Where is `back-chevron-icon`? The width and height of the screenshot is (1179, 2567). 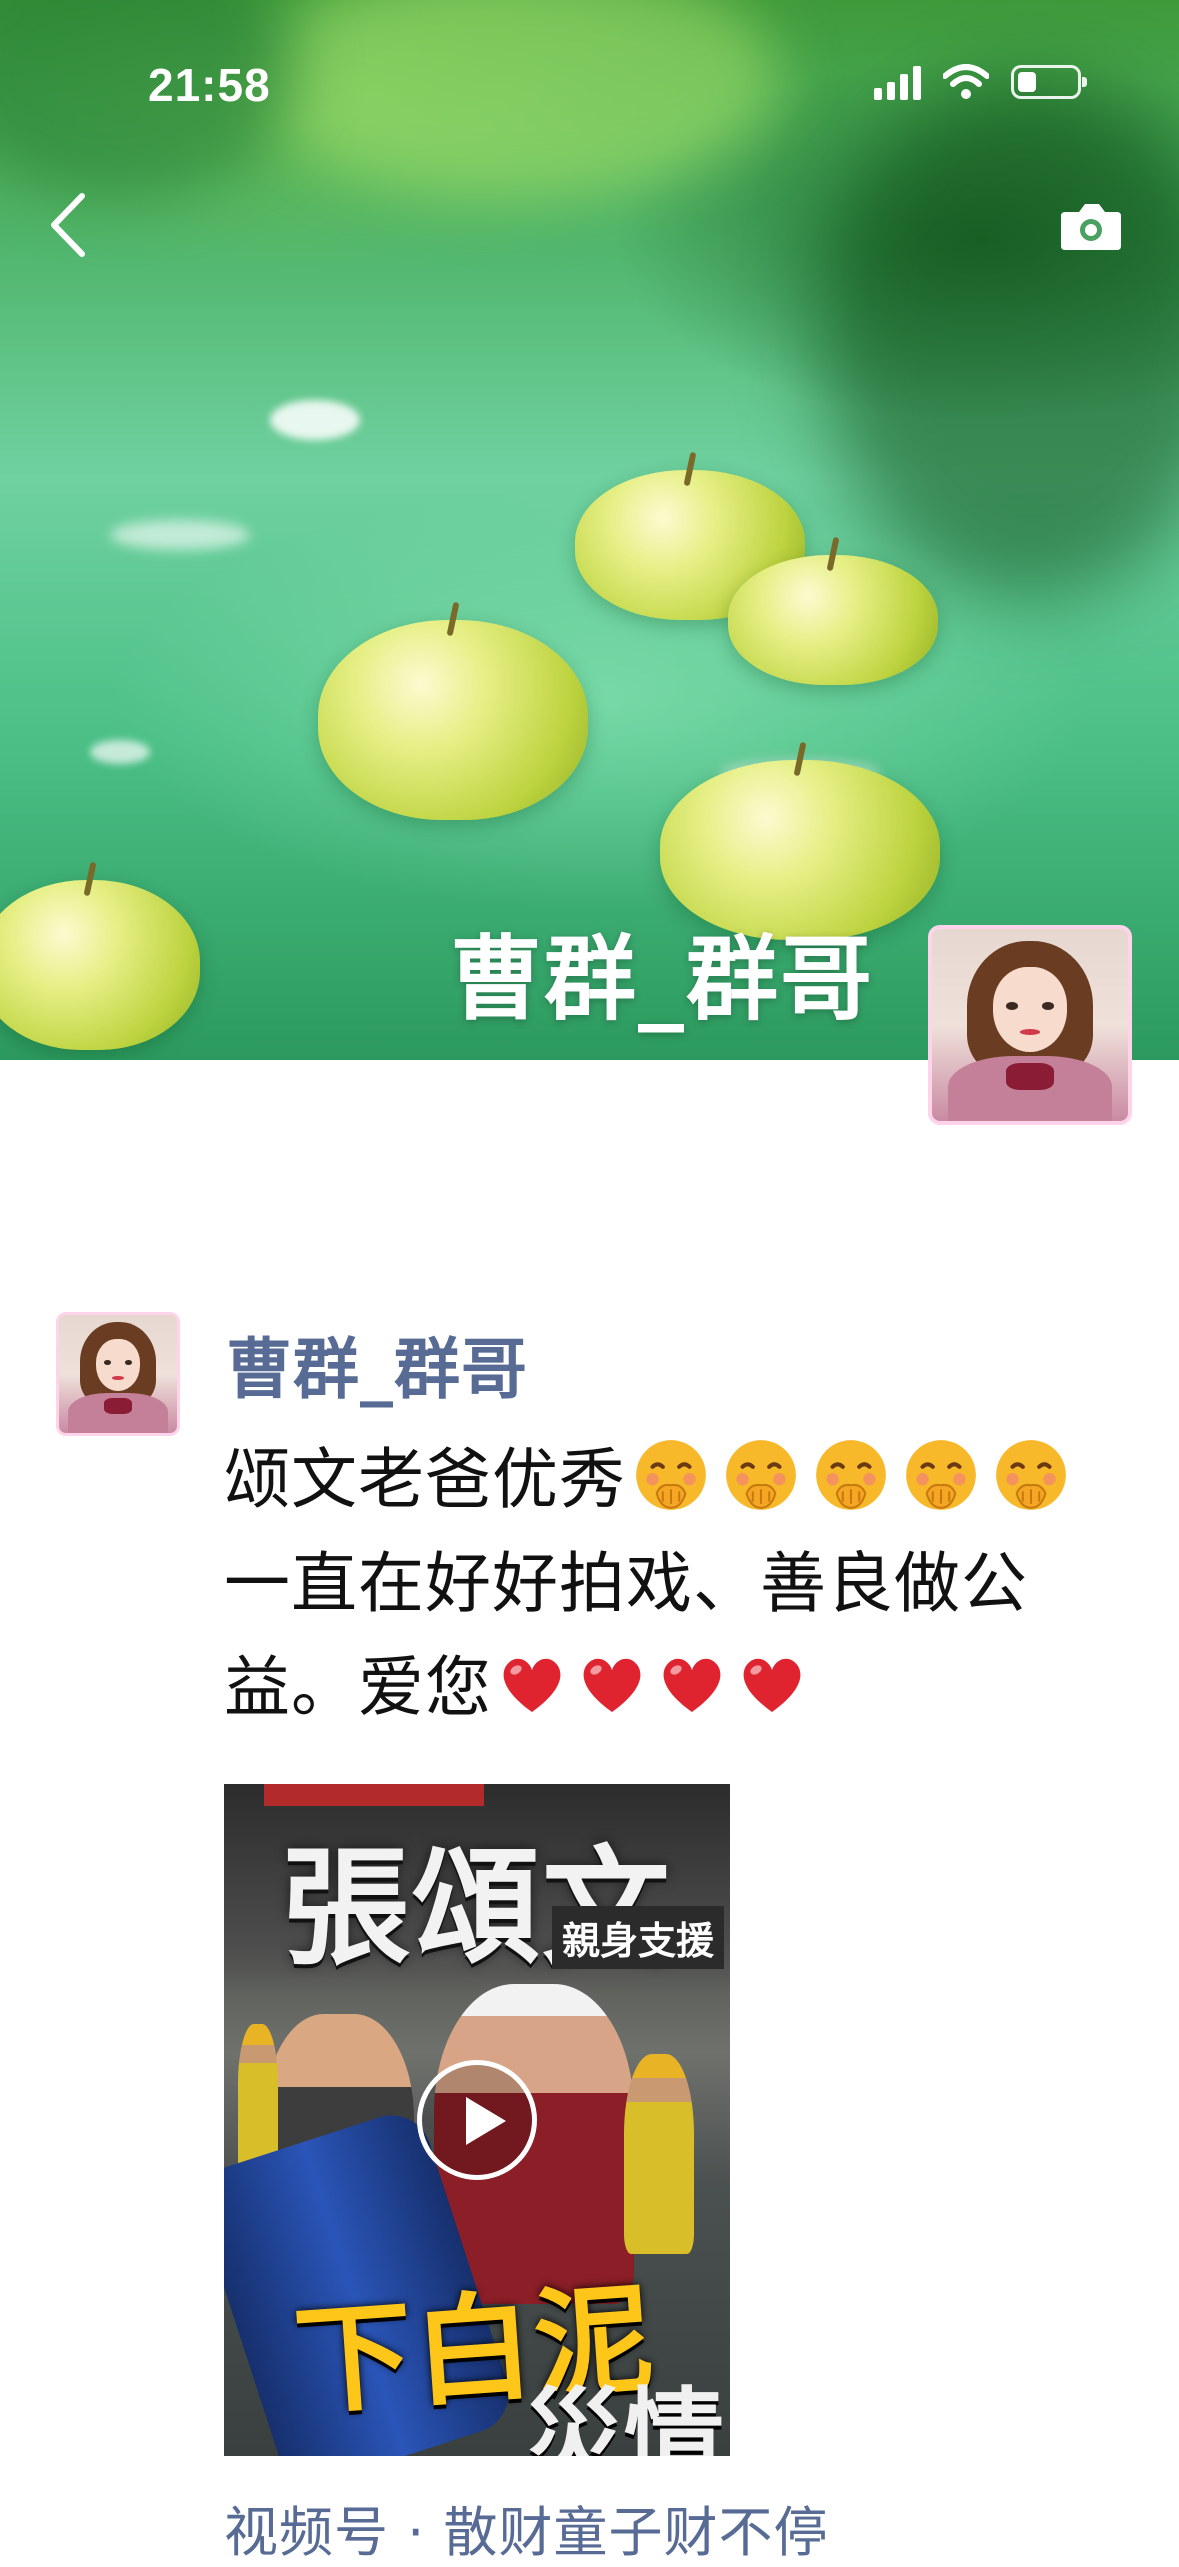 back-chevron-icon is located at coordinates (69, 225).